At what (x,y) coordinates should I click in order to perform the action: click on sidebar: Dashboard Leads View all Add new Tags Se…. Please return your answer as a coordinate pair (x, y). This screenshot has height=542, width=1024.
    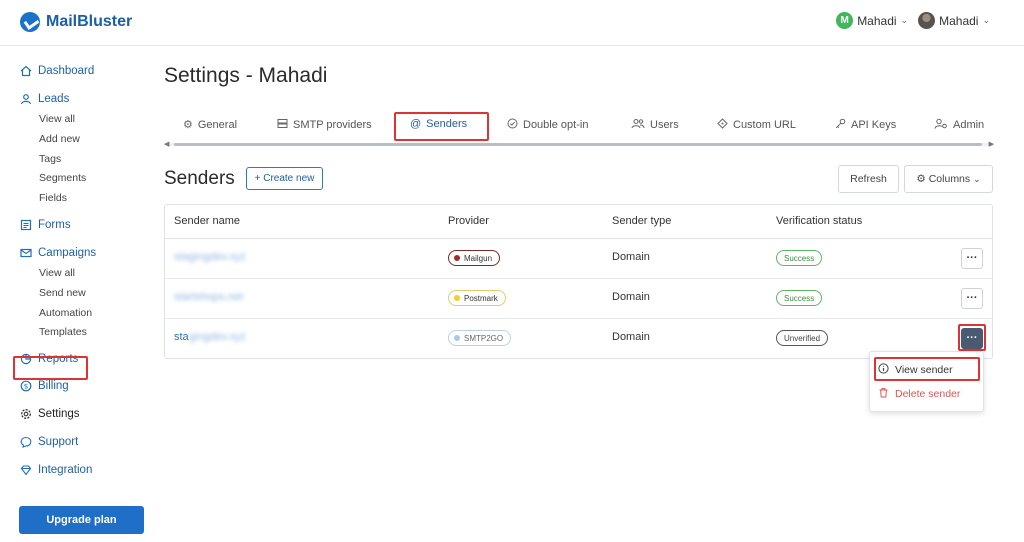
    Looking at the image, I should click on (75, 294).